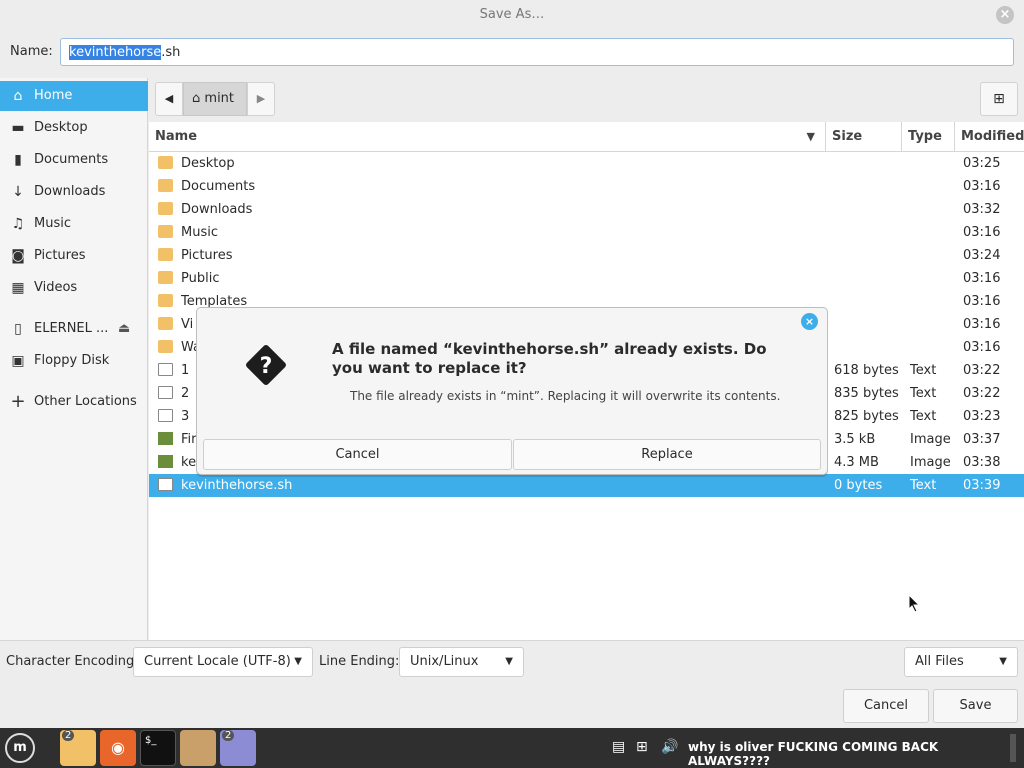  I want to click on new-folder-icon: ⊞, so click(999, 99).